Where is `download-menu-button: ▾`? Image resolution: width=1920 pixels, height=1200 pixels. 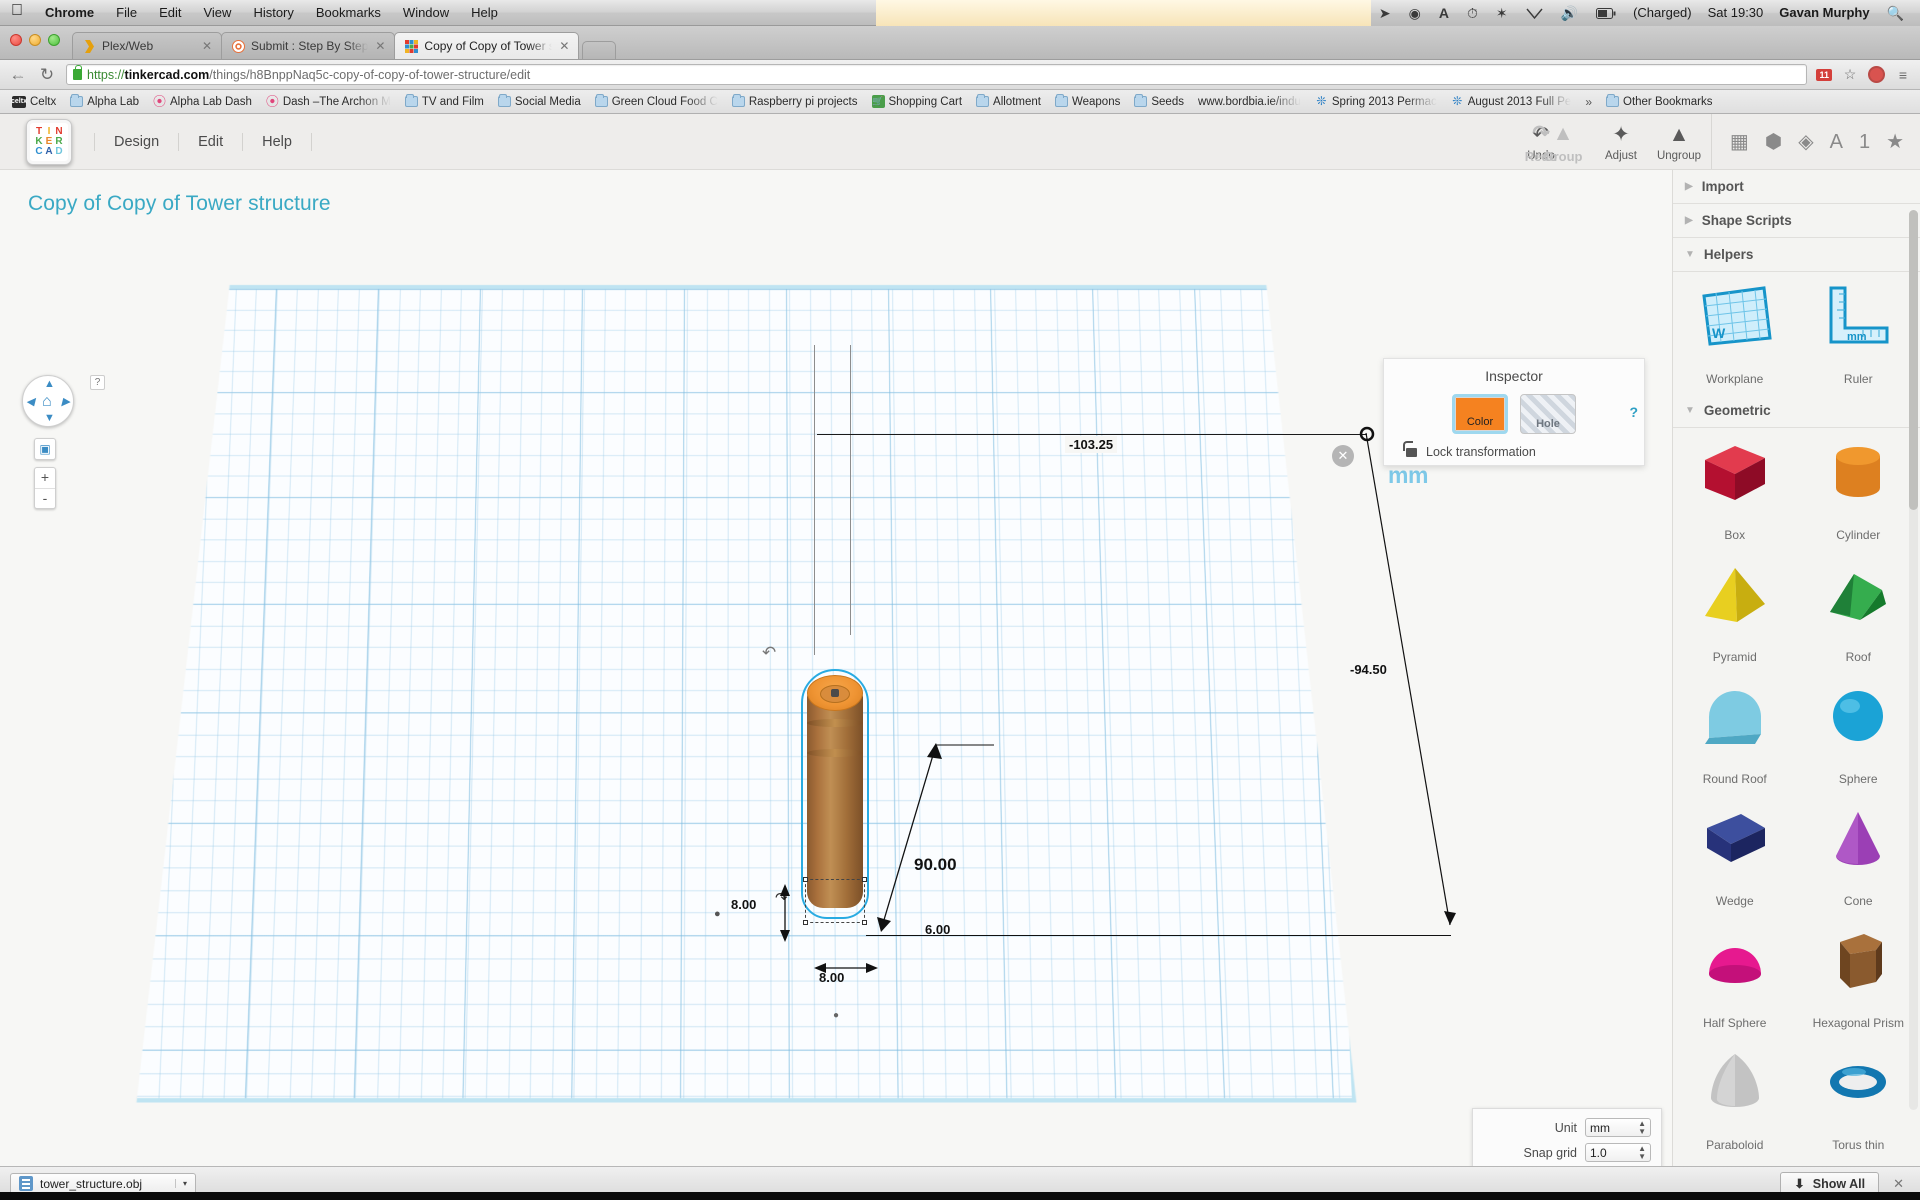 download-menu-button: ▾ is located at coordinates (180, 1183).